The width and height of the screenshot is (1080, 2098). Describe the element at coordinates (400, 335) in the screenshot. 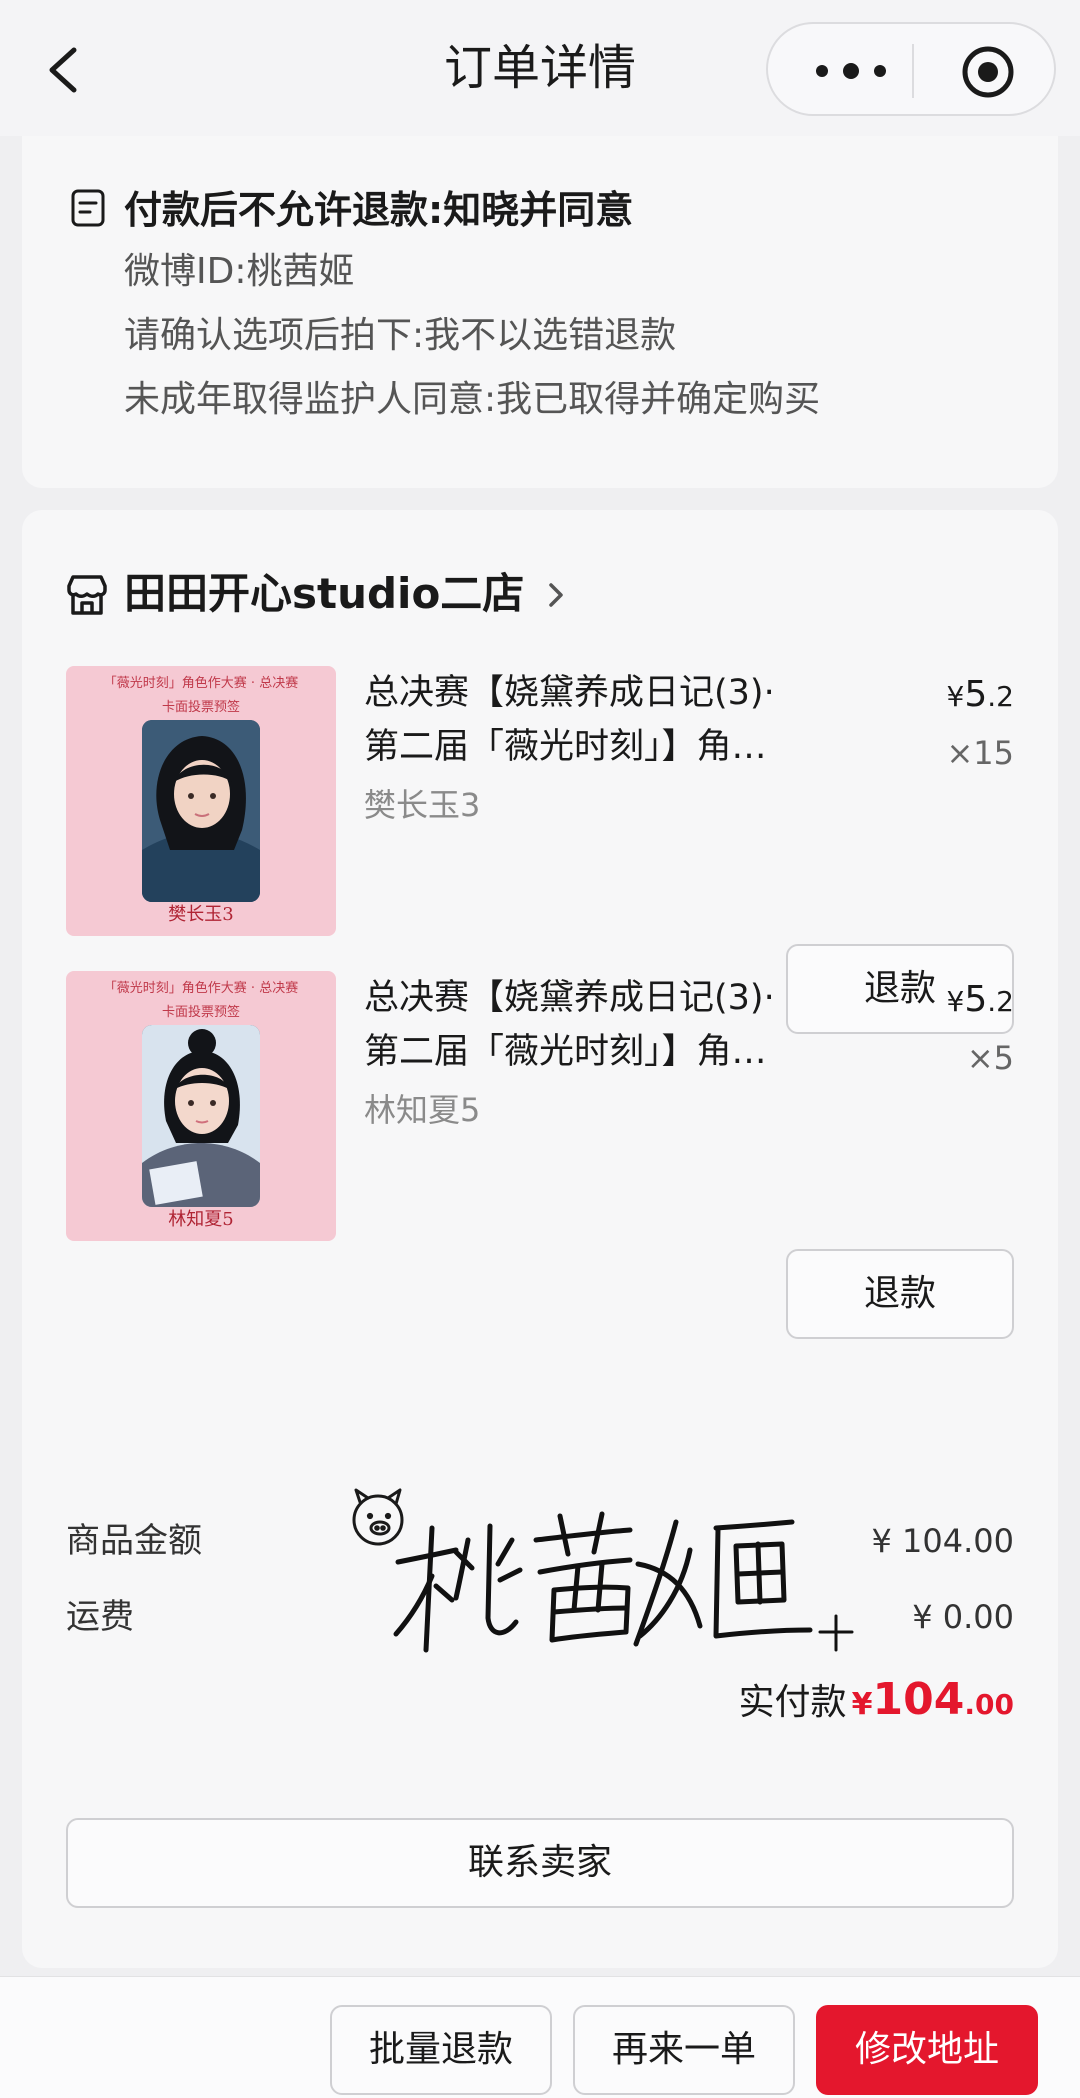

I see `remark-line: 请确认选项后拍下:我不以选错退款` at that location.